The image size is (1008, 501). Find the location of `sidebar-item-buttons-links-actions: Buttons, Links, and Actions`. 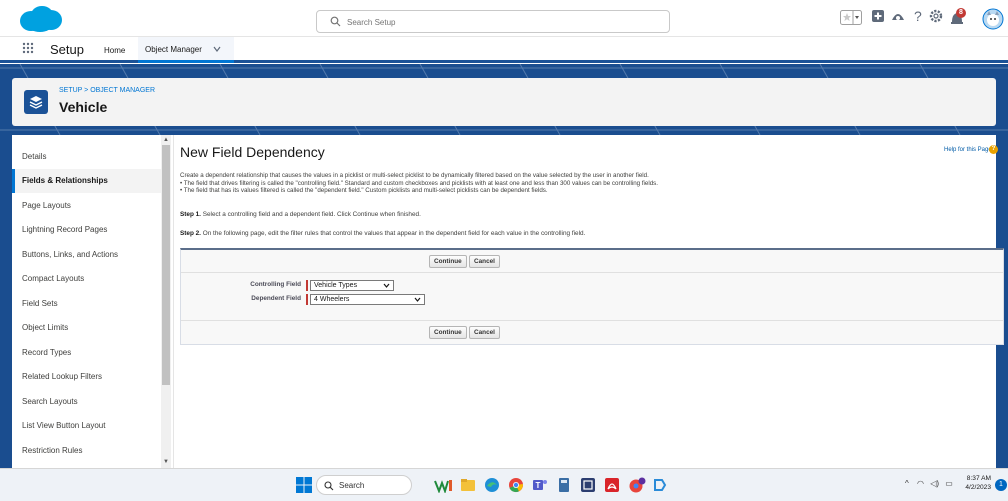

sidebar-item-buttons-links-actions: Buttons, Links, and Actions is located at coordinates (87, 255).